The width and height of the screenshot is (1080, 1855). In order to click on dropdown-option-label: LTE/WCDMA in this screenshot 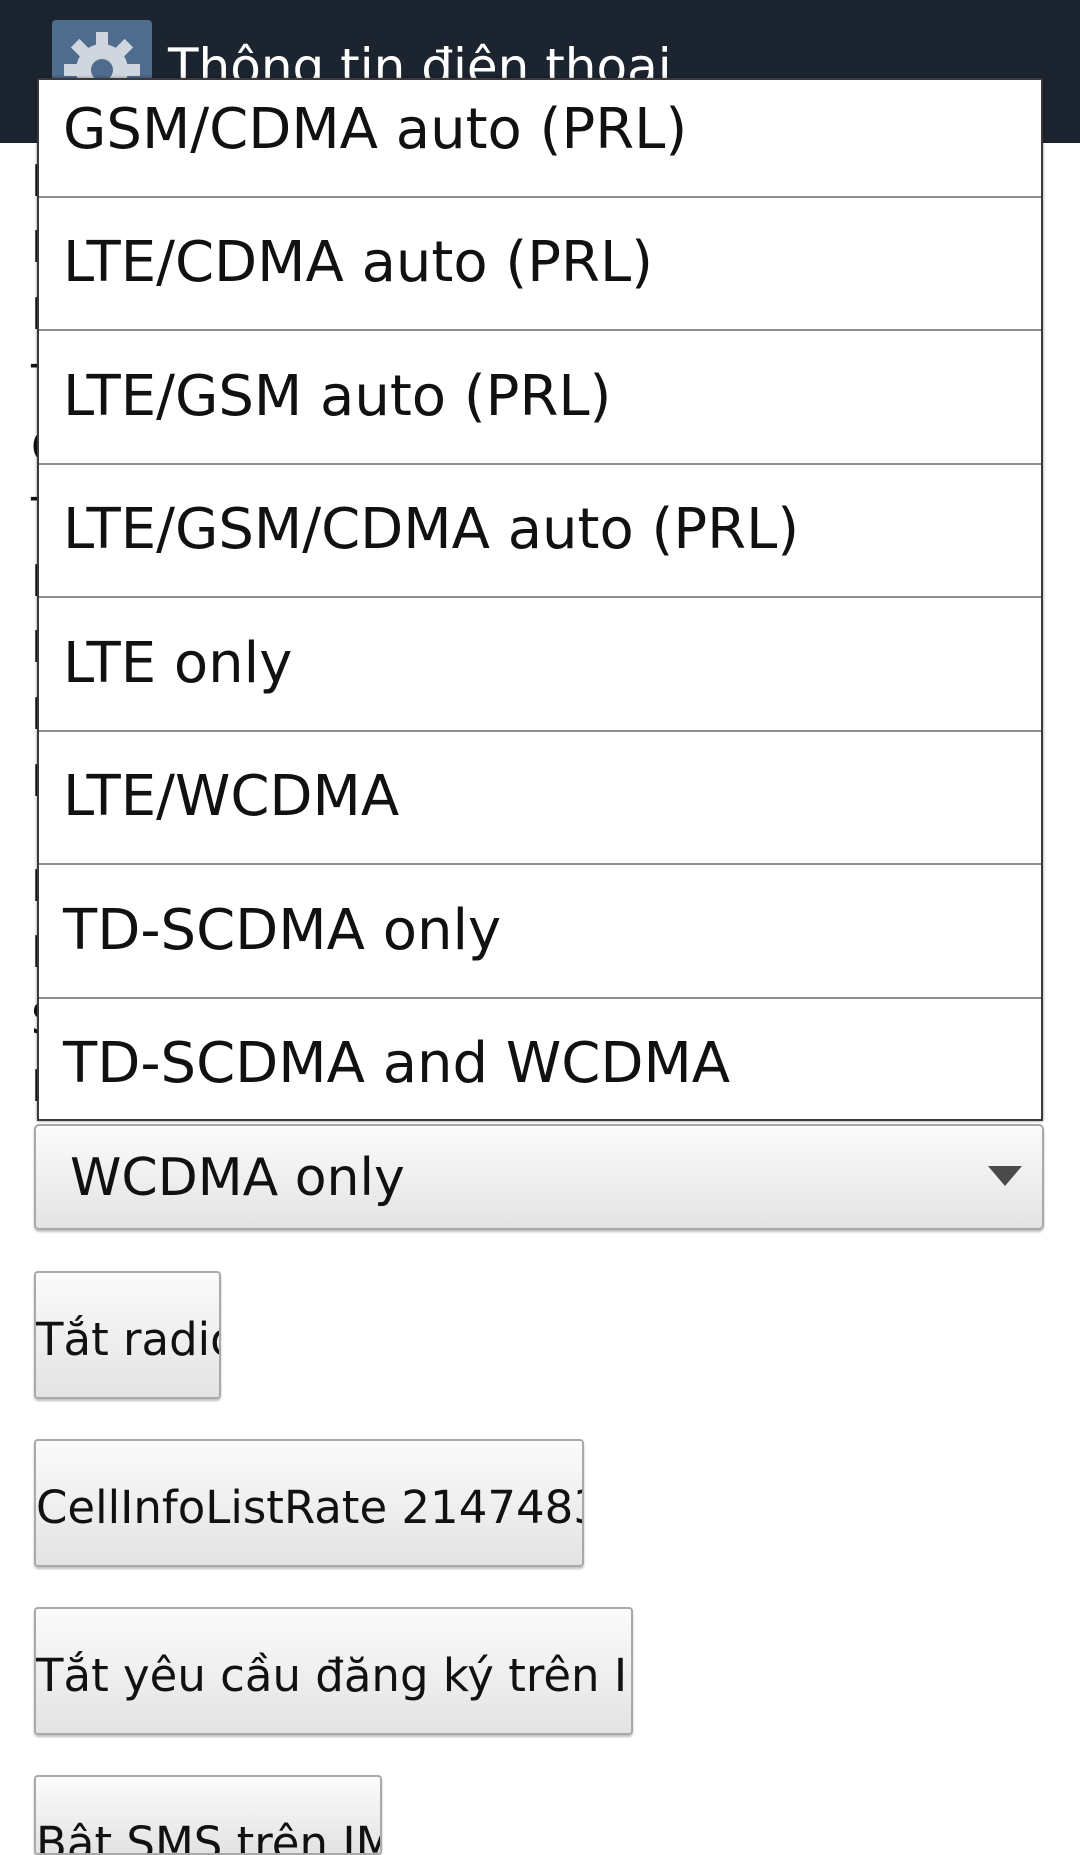, I will do `click(231, 796)`.